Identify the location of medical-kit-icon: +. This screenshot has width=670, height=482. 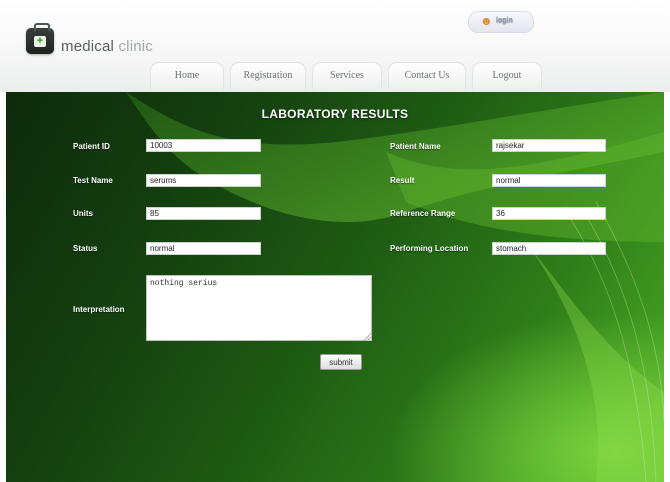
(40, 38).